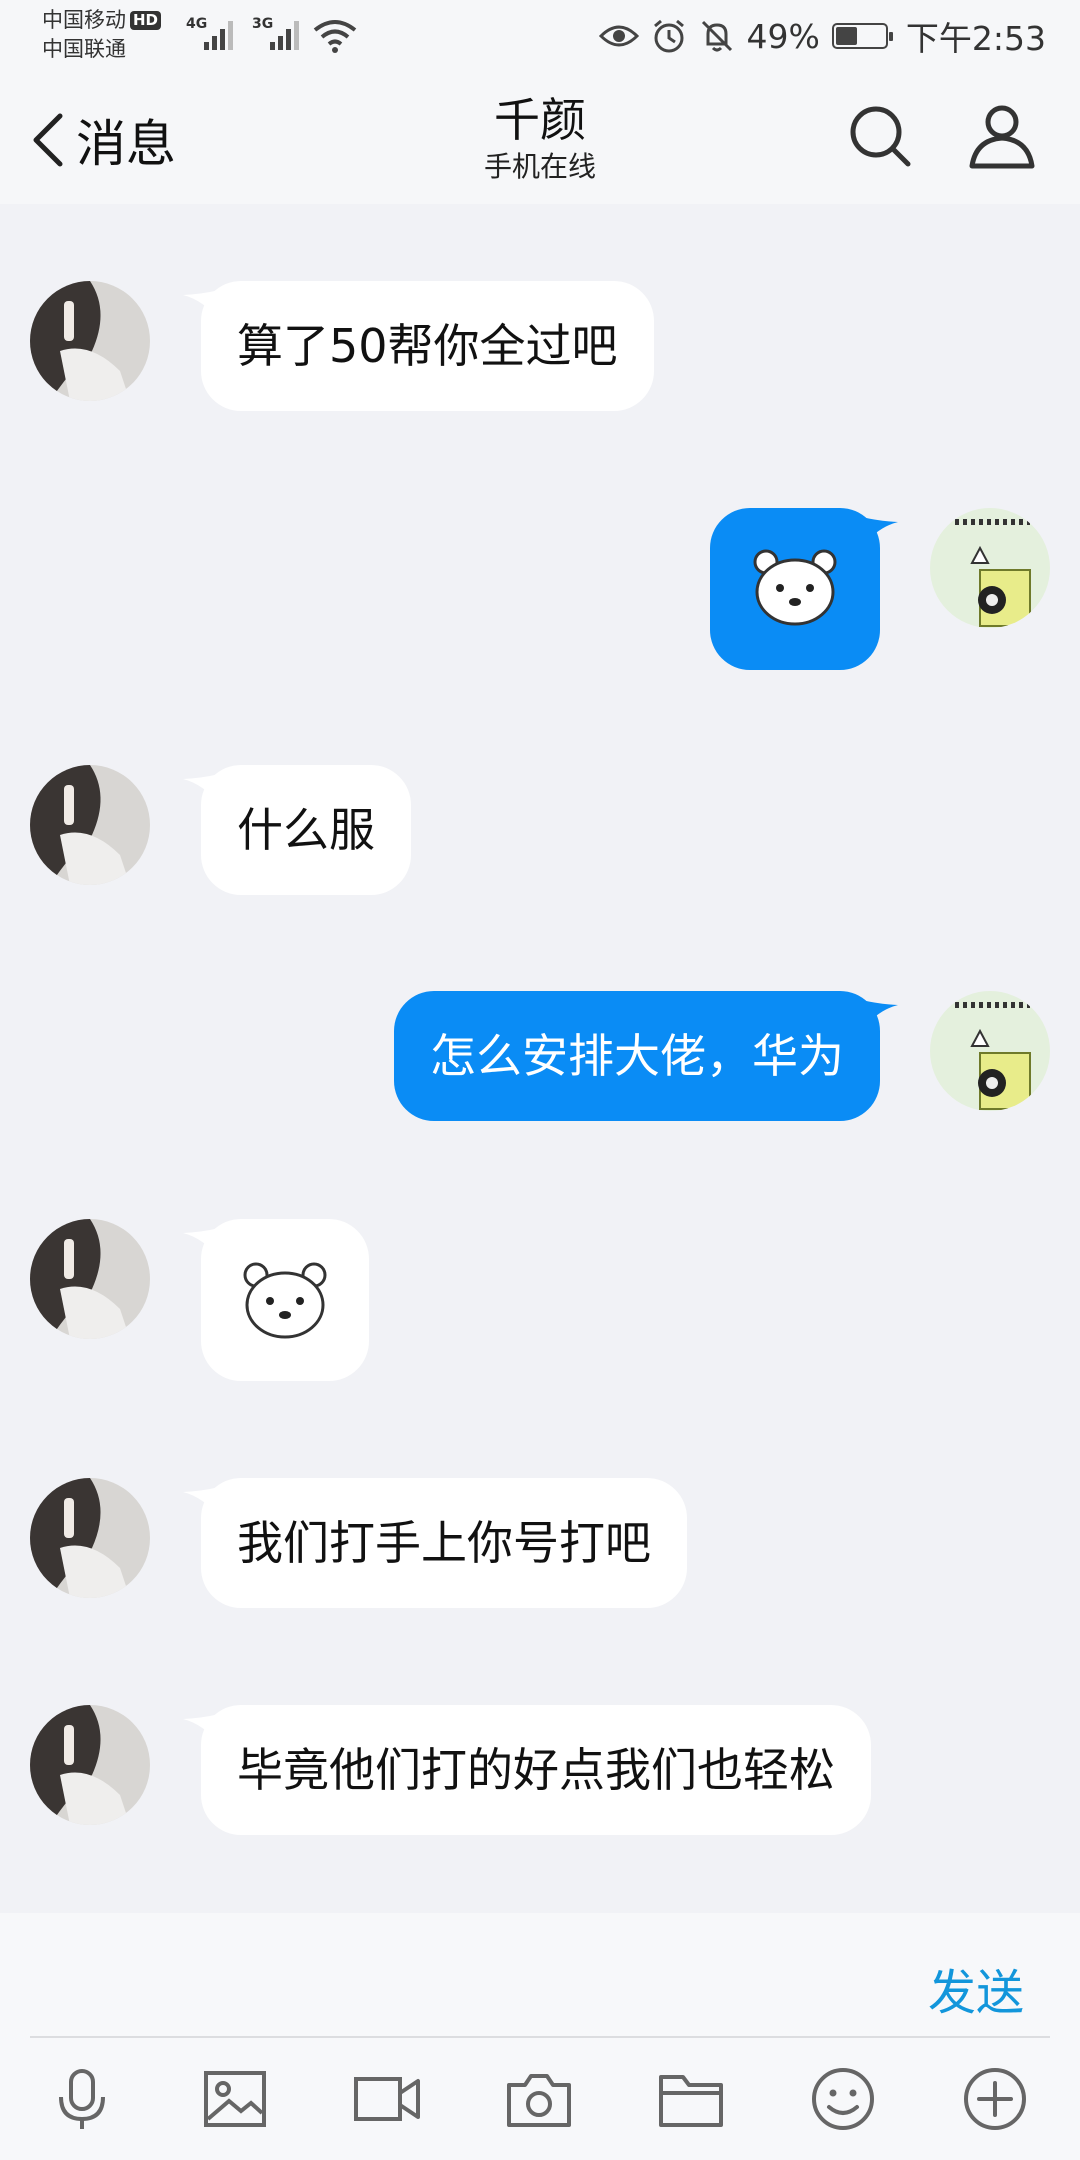  I want to click on send-button: 发送, so click(976, 1988).